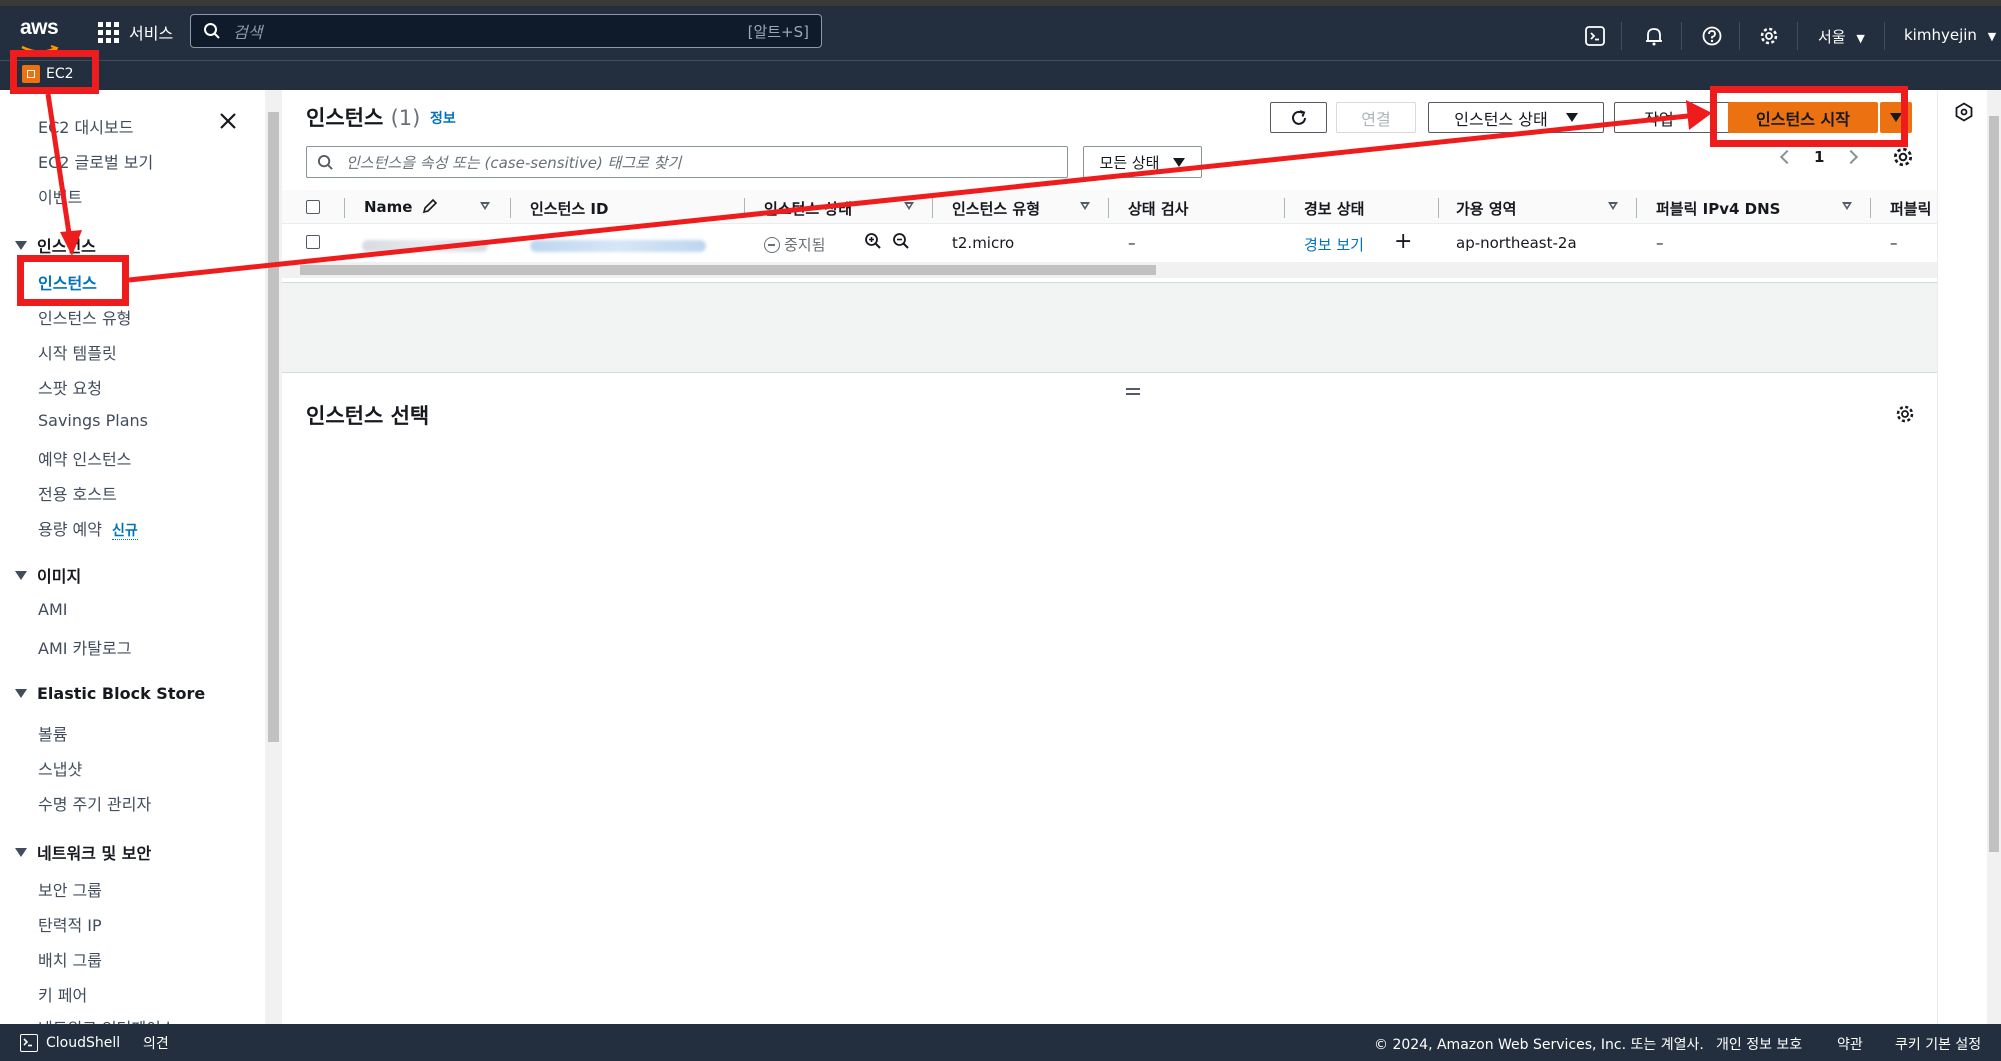 The height and width of the screenshot is (1061, 2001). I want to click on sidebar-item-global-view: EC2 글로벌 보기, so click(95, 161).